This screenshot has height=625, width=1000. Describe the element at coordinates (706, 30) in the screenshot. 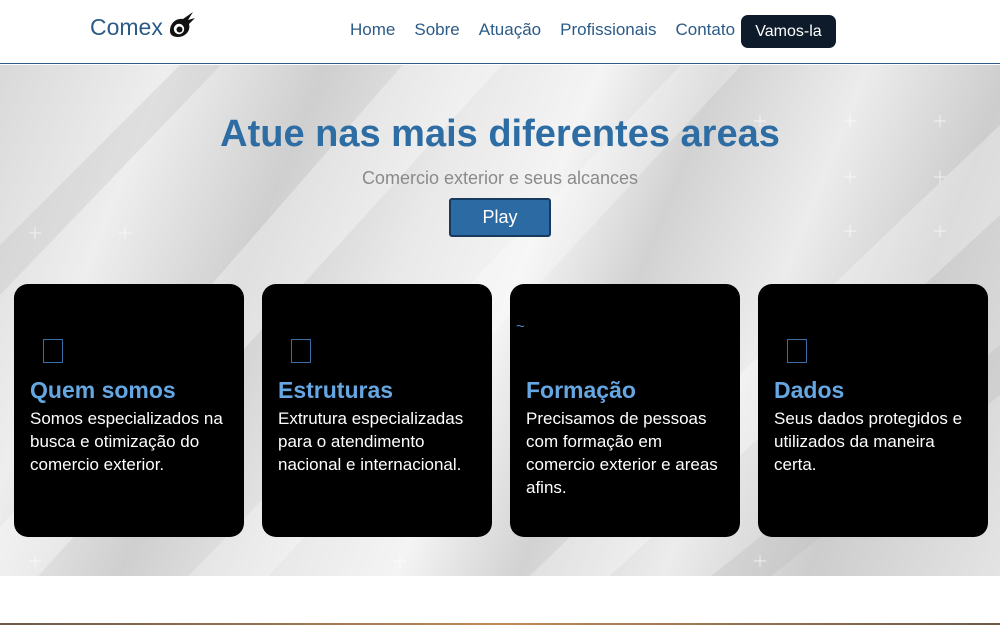

I see `nav-link-contato: Contato` at that location.